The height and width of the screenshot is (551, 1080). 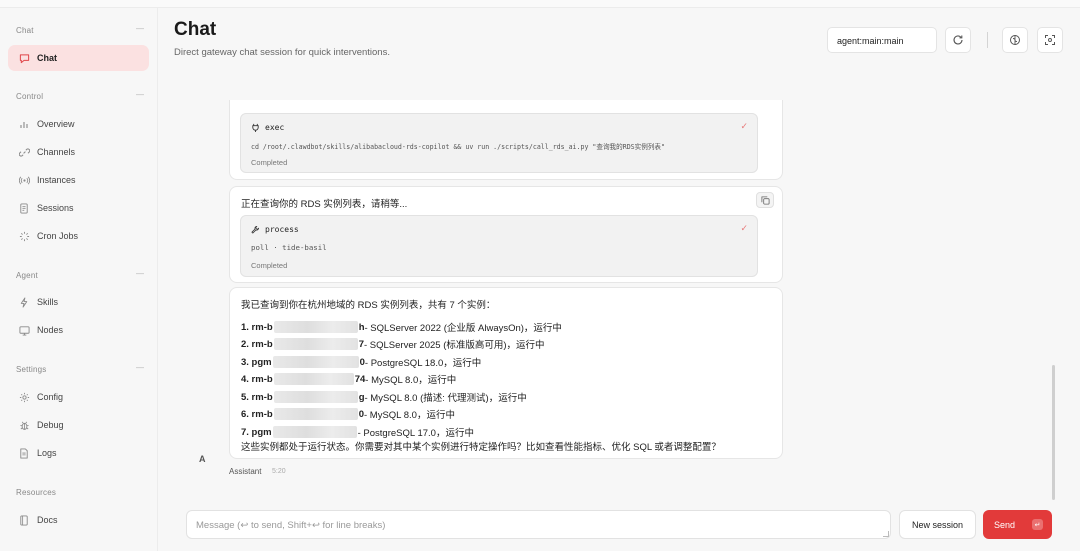 What do you see at coordinates (24, 208) in the screenshot?
I see `document-icon` at bounding box center [24, 208].